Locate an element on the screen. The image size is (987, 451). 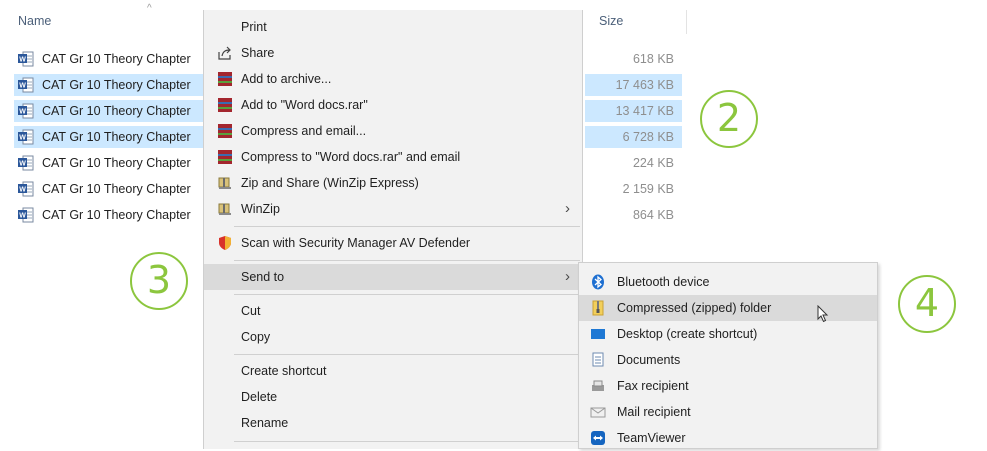
file-size: 864 KB is located at coordinates (653, 215).